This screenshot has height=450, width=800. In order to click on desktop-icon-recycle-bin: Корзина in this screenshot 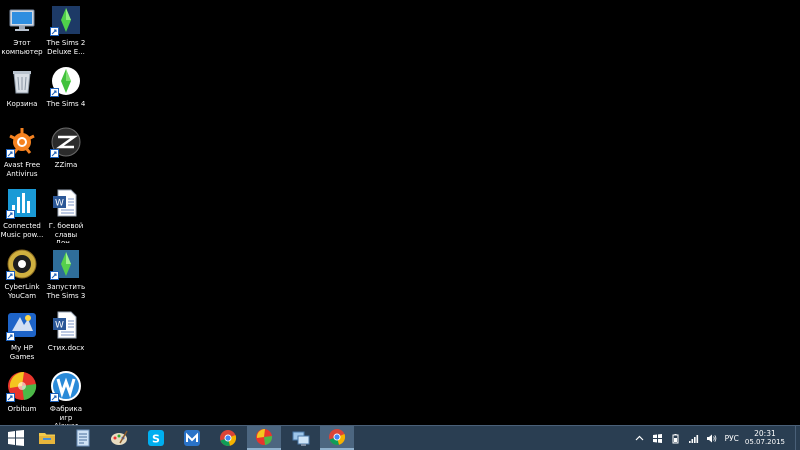, I will do `click(22, 92)`.